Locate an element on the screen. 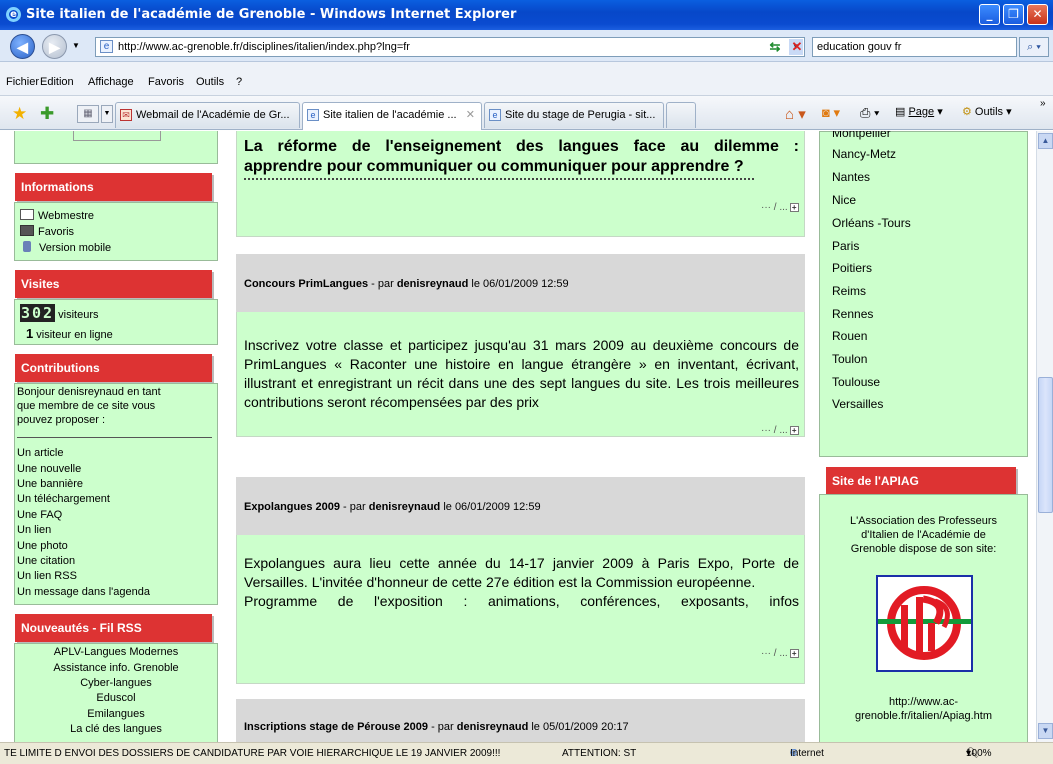  home-icon: ⌂ ▾ is located at coordinates (795, 114).